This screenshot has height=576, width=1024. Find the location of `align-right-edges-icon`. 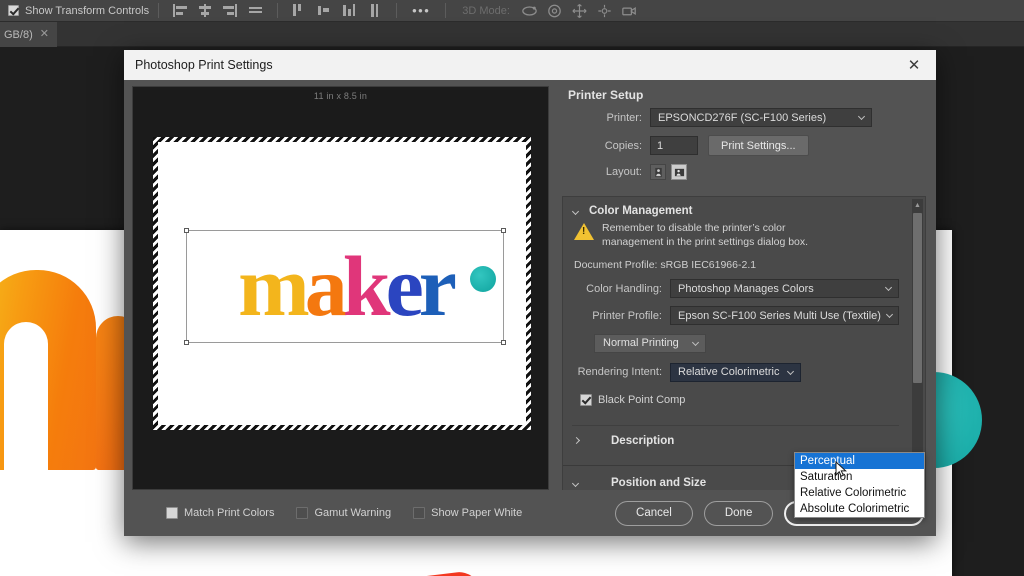

align-right-edges-icon is located at coordinates (230, 10).